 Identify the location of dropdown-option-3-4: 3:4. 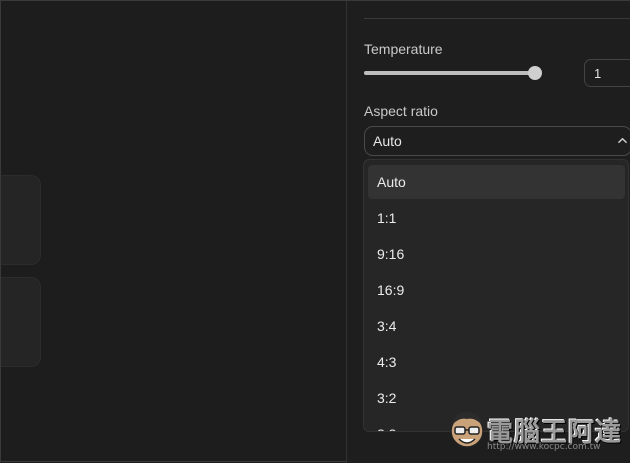
(496, 326).